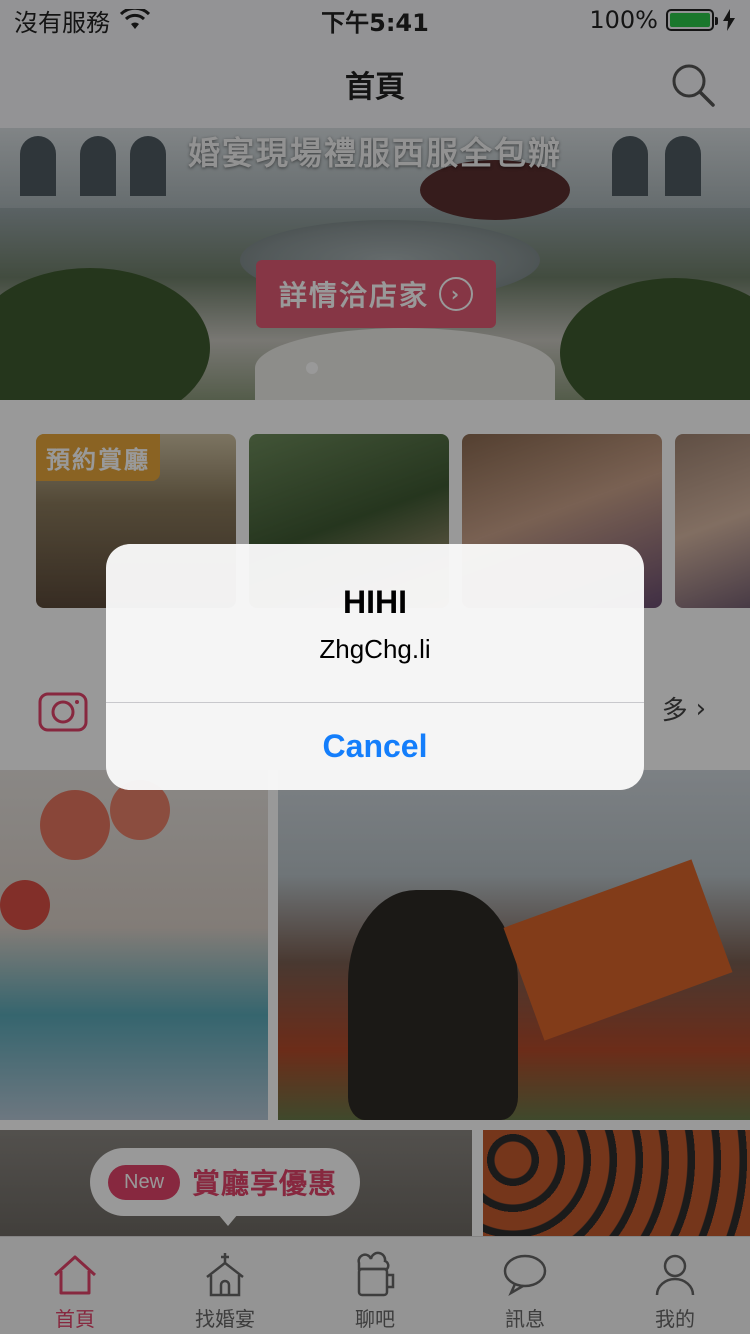  Describe the element at coordinates (375, 667) in the screenshot. I see `alert-dialog: HIHI ZhgChg.li Cancel` at that location.